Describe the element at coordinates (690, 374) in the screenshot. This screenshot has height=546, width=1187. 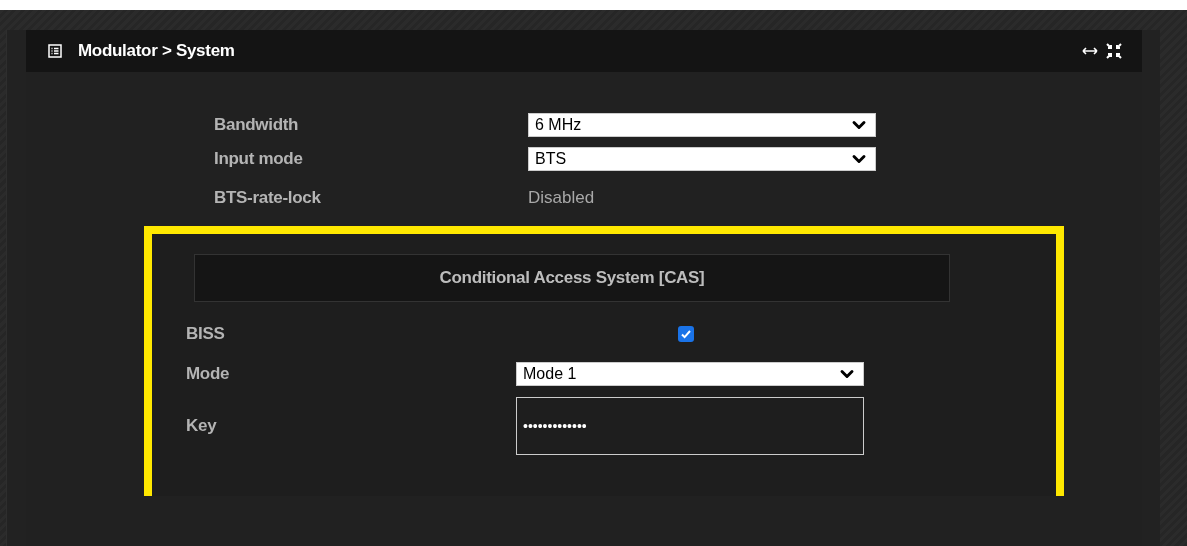
I see `dropdown-select: Mode 1` at that location.